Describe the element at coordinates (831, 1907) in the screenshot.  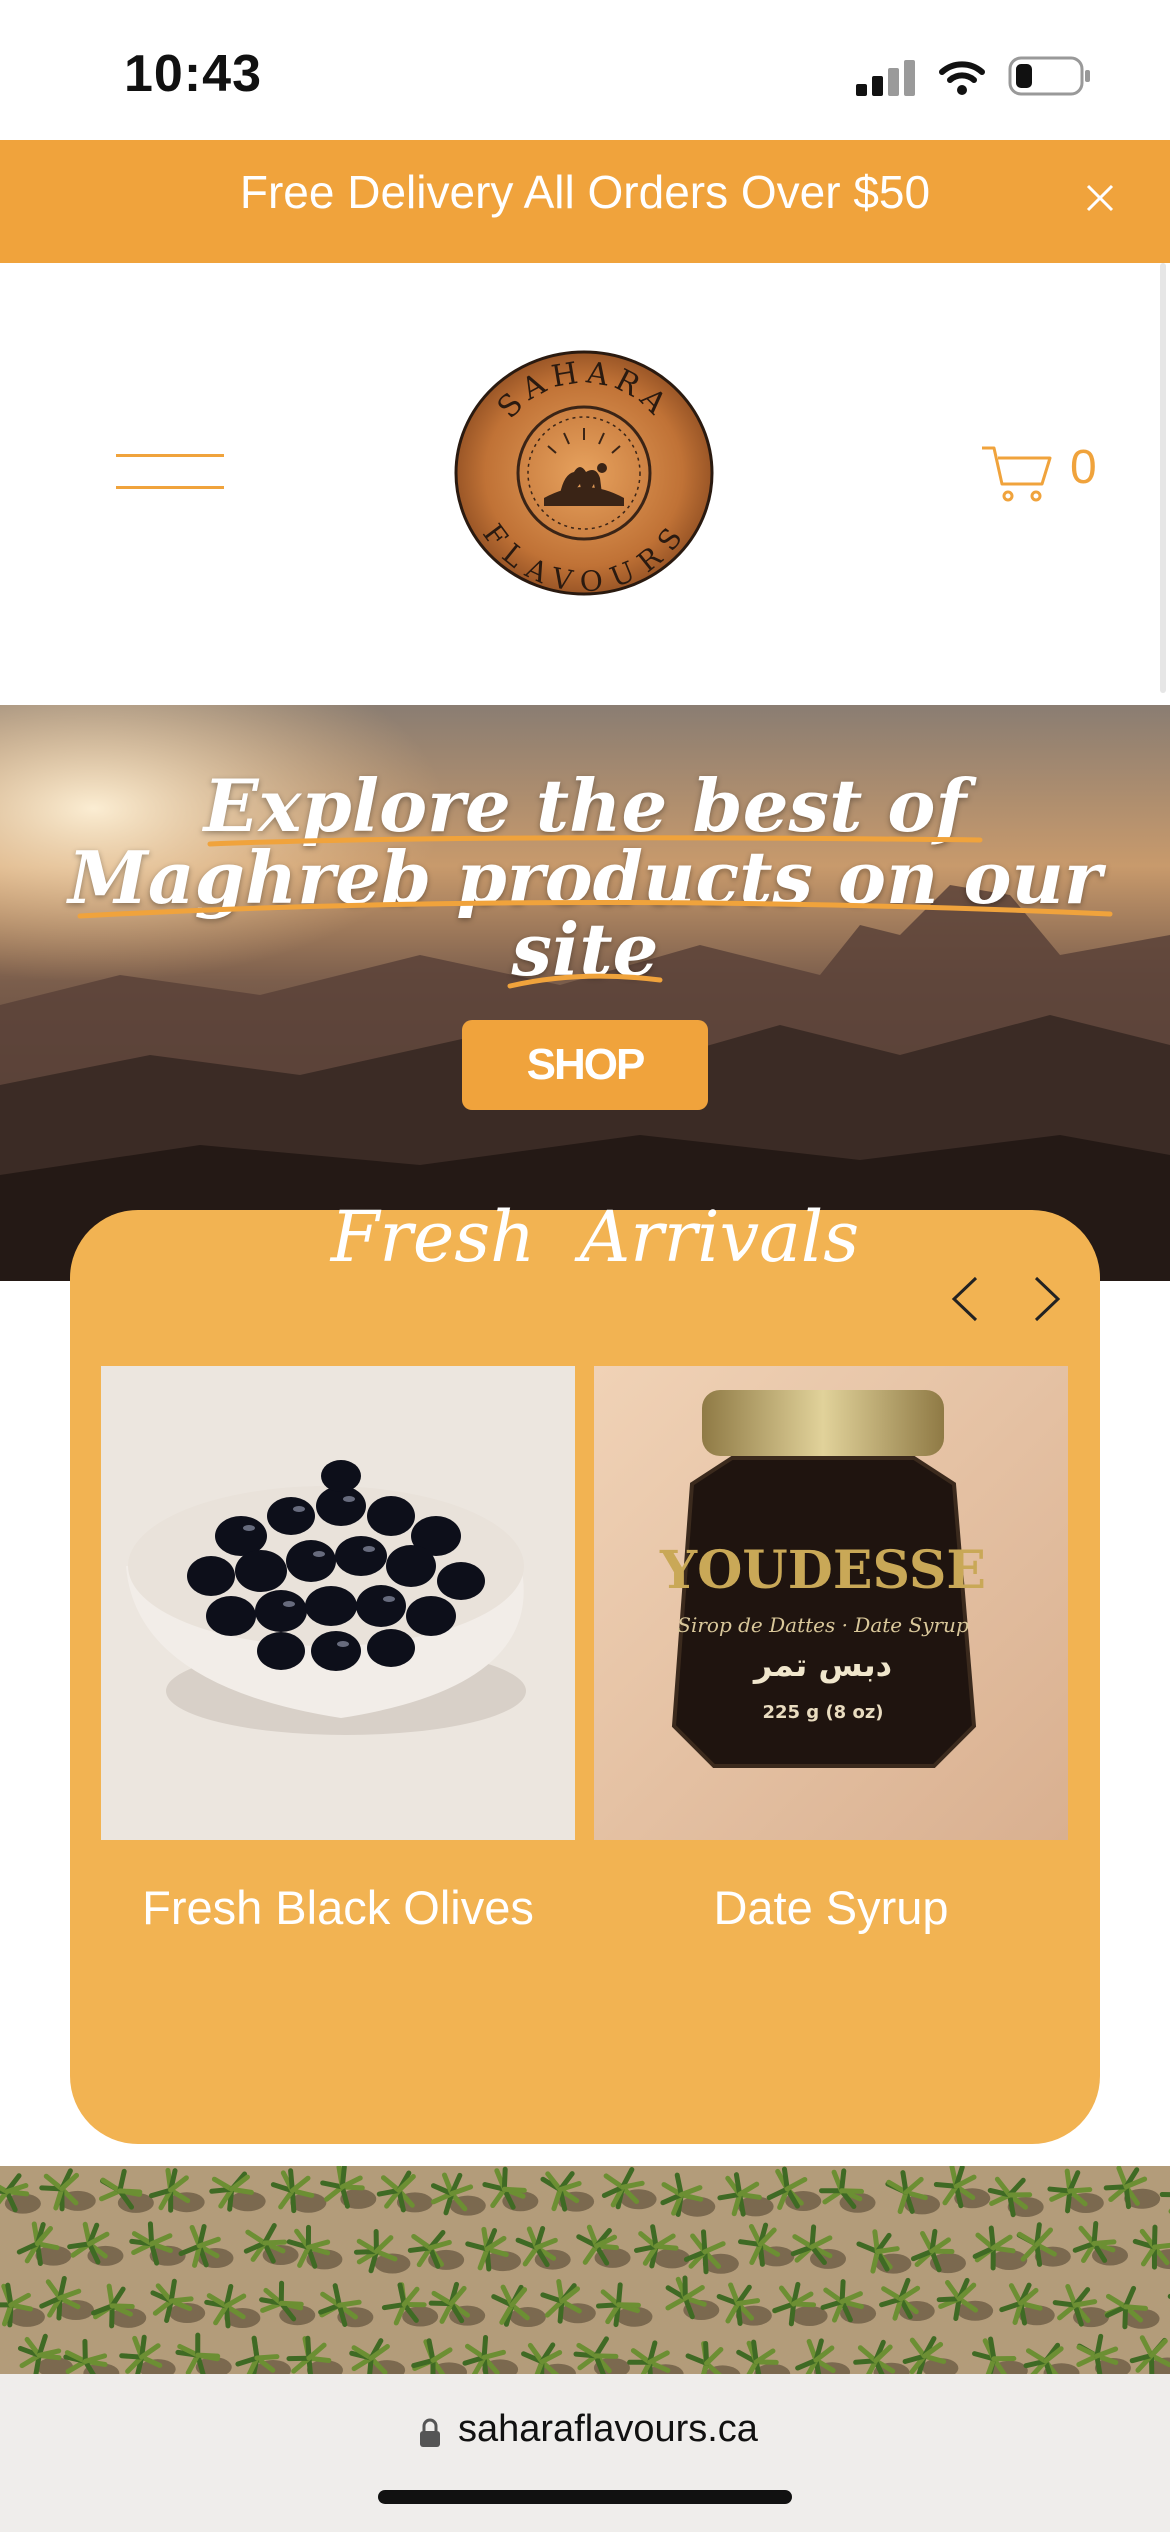
I see `product-name-date-syrup: Date Syrup` at that location.